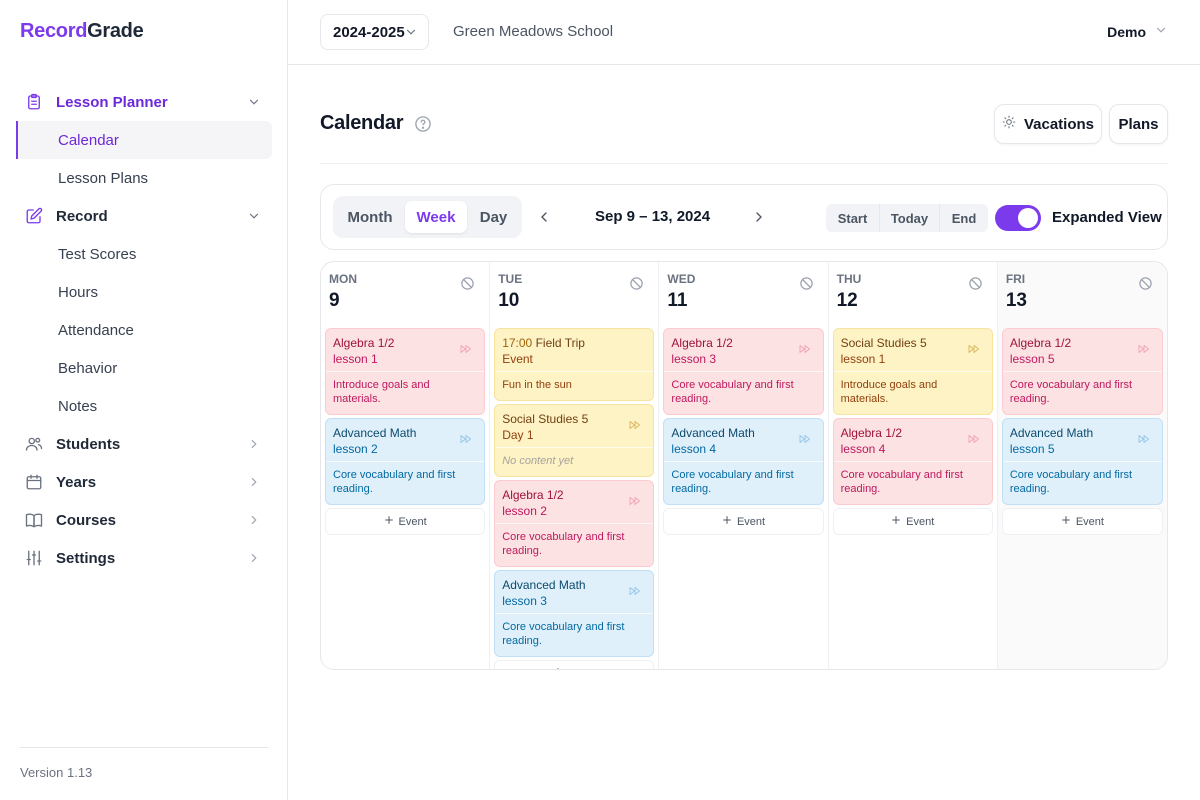 The image size is (1200, 800). Describe the element at coordinates (144, 216) in the screenshot. I see `sidebar-section-record: Record` at that location.